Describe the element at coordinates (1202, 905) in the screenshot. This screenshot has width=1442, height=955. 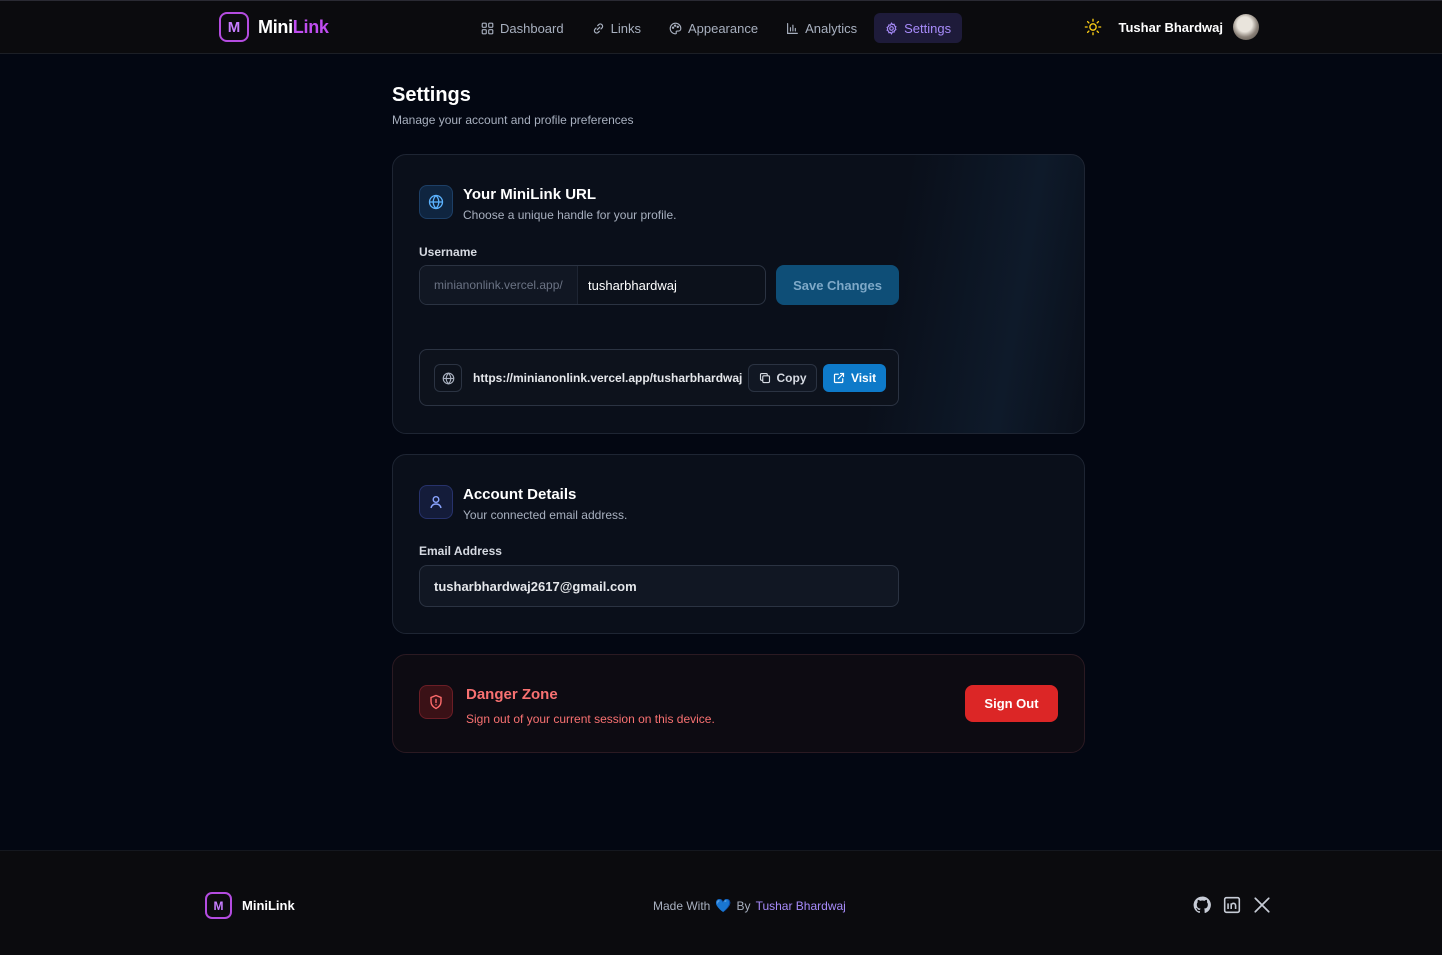
I see `github-icon` at that location.